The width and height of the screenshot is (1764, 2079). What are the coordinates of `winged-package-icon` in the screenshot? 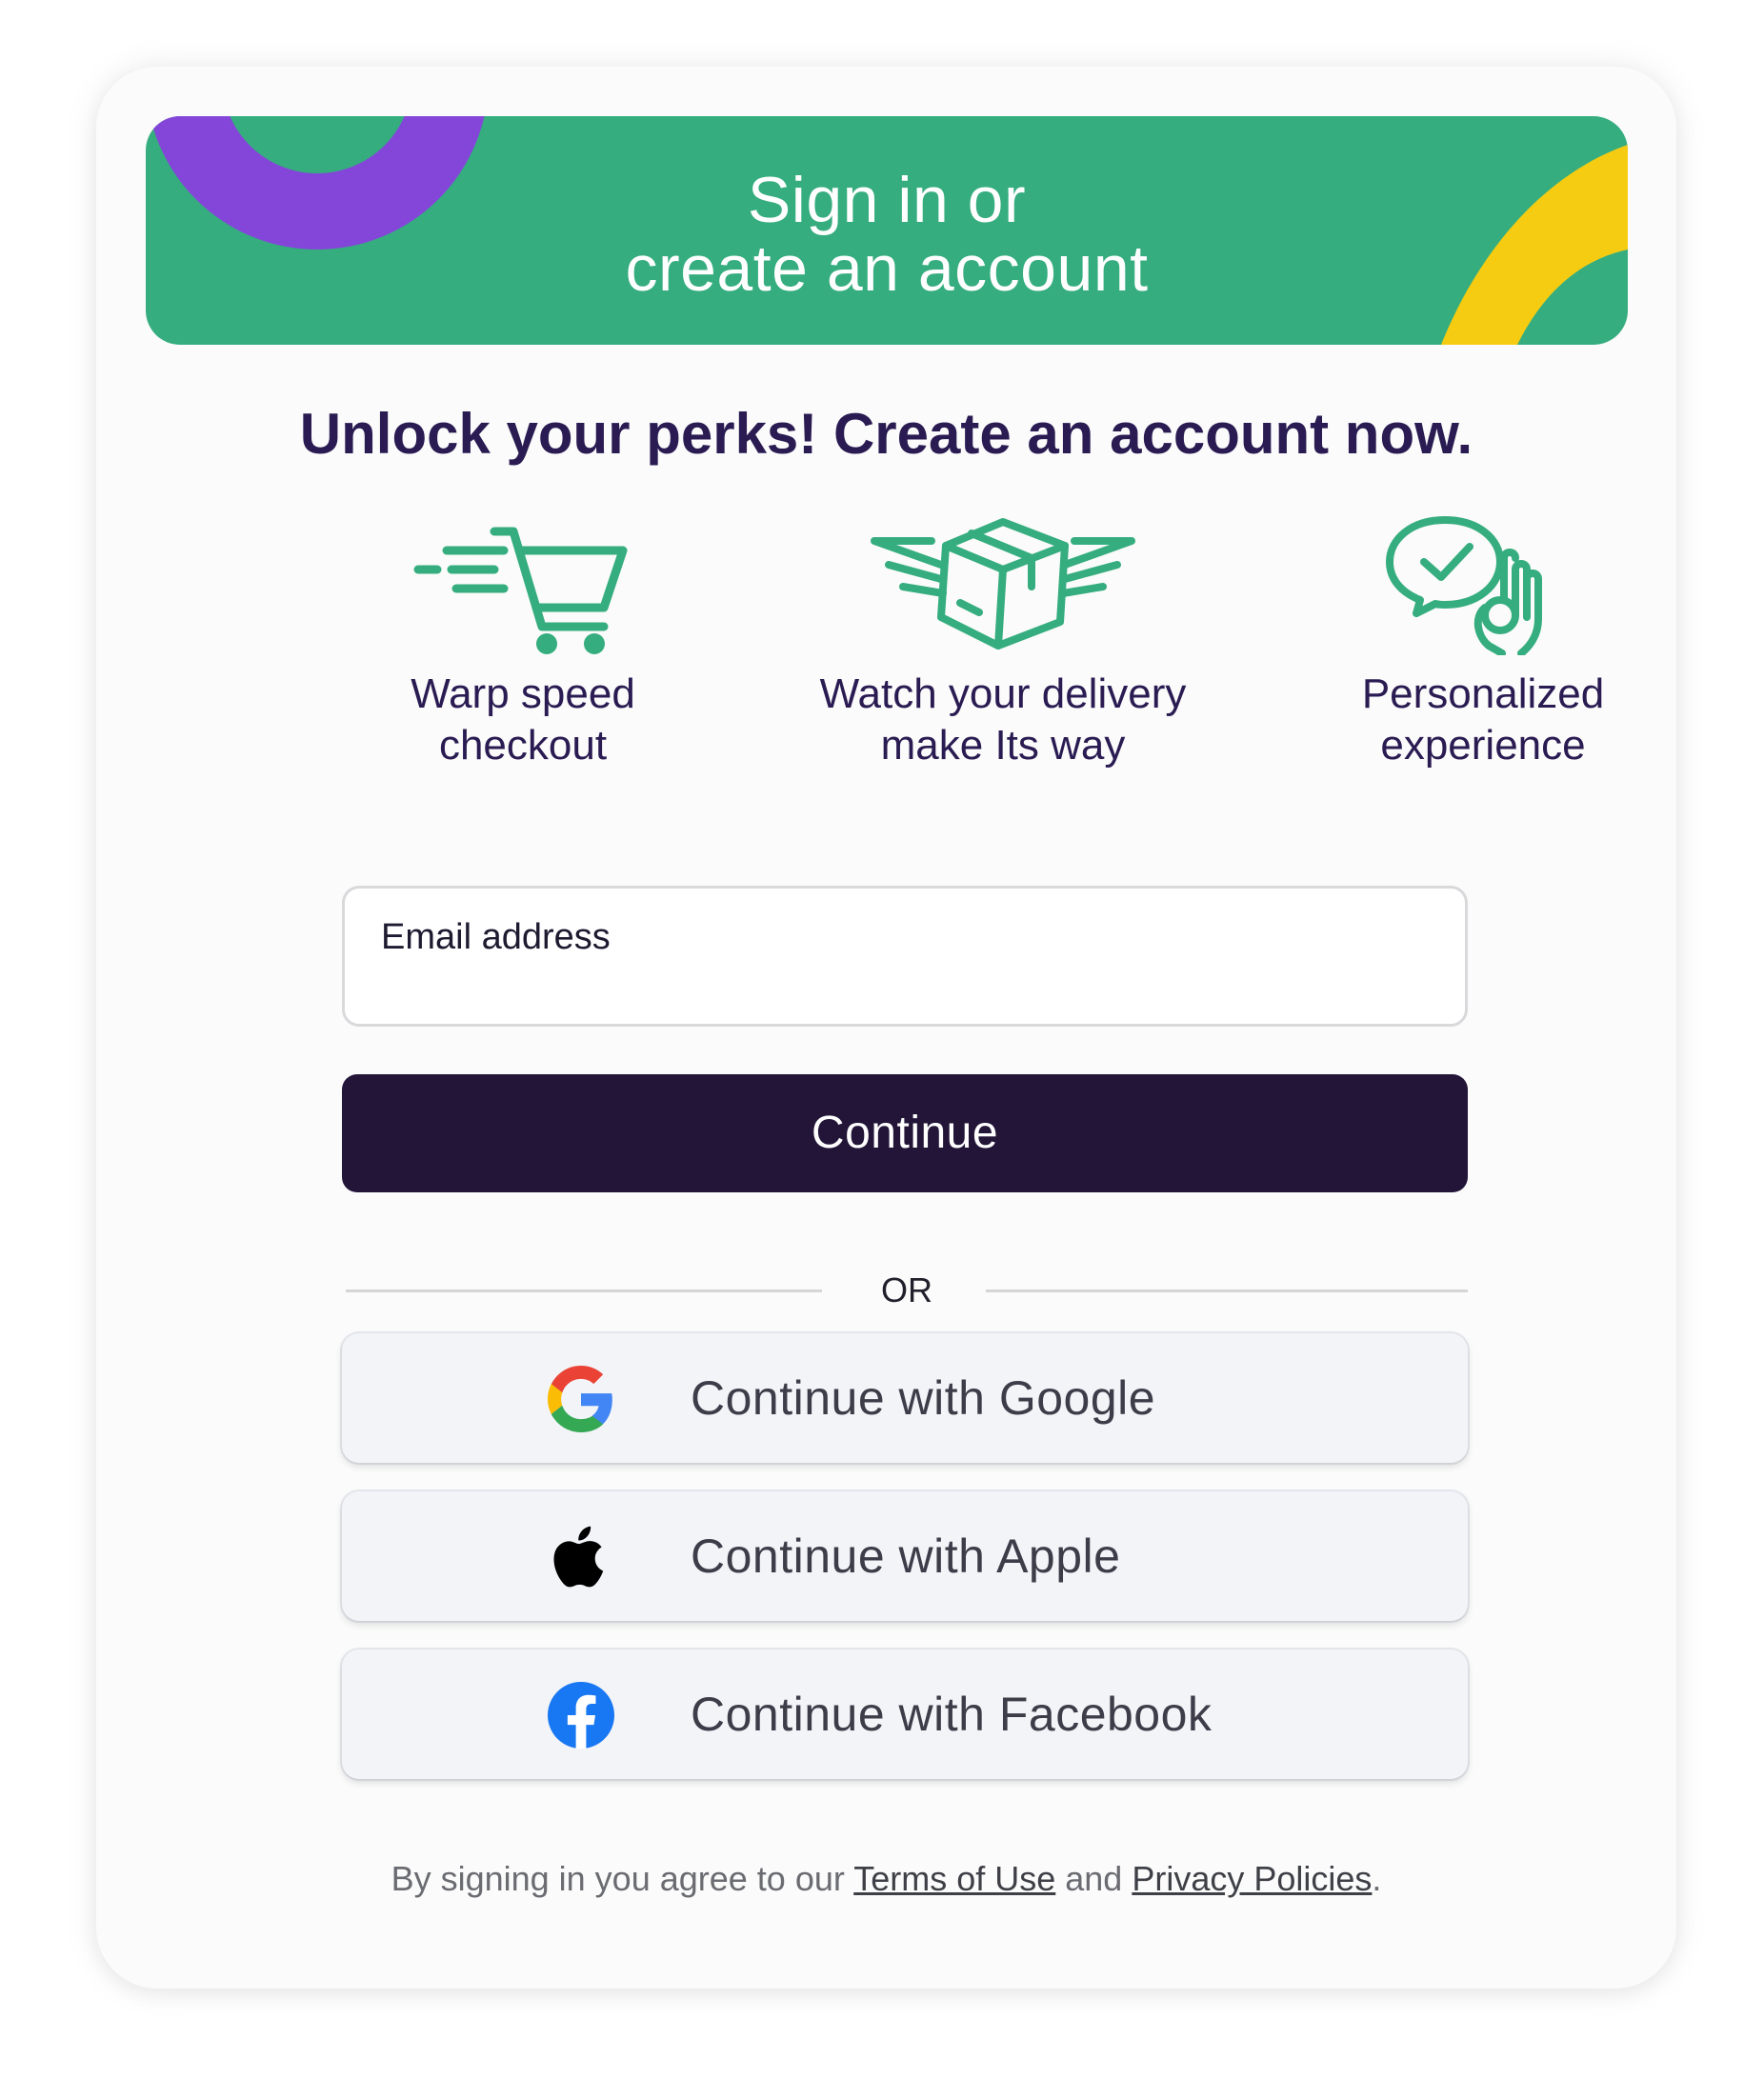 It's located at (1003, 584).